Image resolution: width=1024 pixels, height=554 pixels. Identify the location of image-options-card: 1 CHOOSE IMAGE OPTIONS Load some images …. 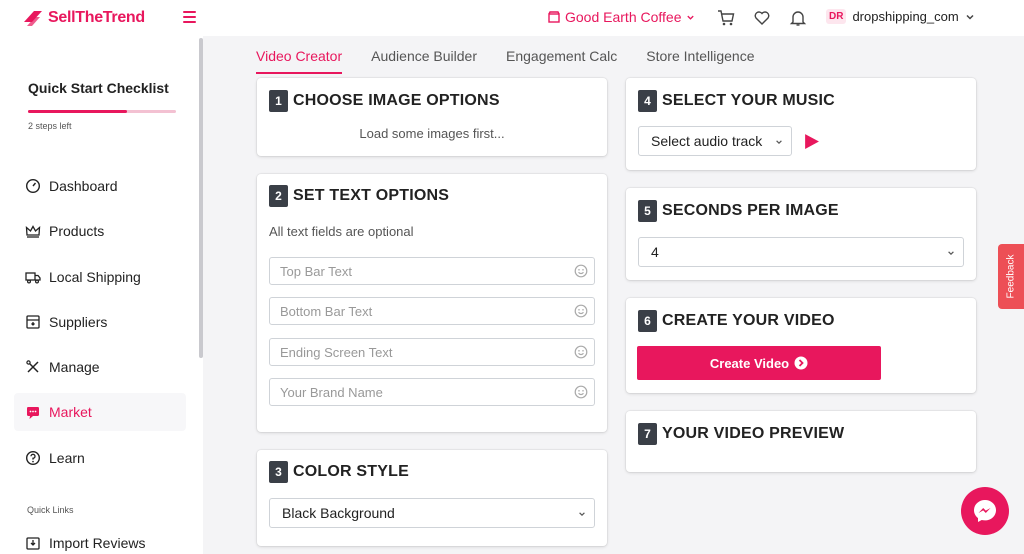
(432, 117).